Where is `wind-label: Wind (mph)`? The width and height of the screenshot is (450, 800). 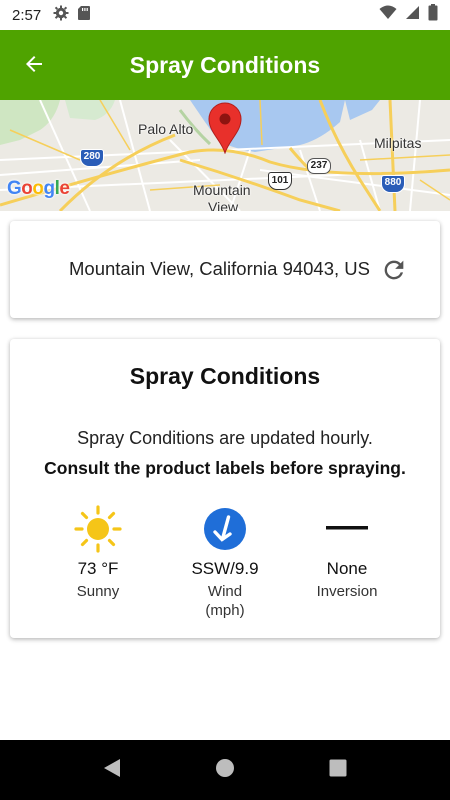
wind-label: Wind (mph) is located at coordinates (225, 601).